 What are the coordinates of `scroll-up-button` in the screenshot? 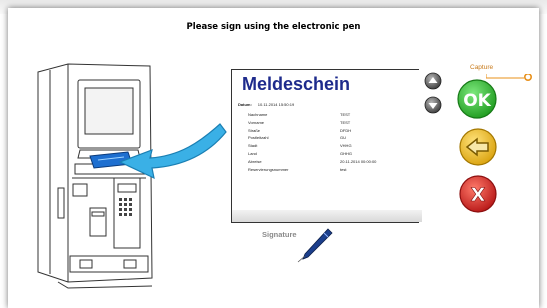 It's located at (433, 81).